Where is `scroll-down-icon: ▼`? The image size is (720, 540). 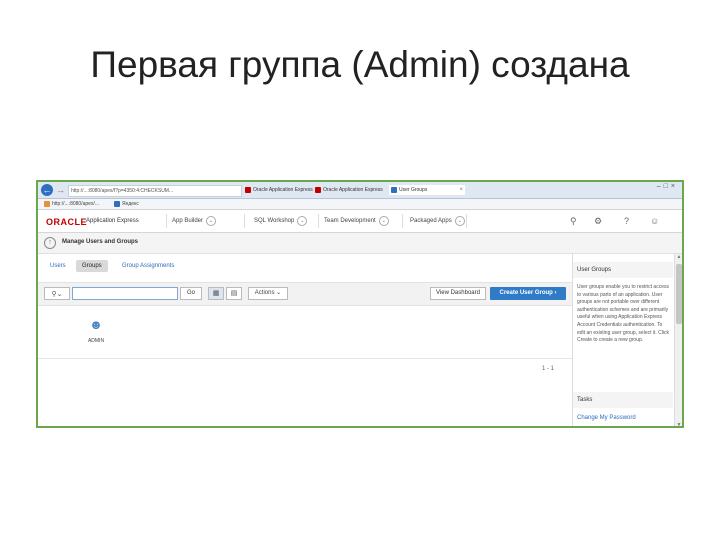
scroll-down-icon: ▼ is located at coordinates (678, 424).